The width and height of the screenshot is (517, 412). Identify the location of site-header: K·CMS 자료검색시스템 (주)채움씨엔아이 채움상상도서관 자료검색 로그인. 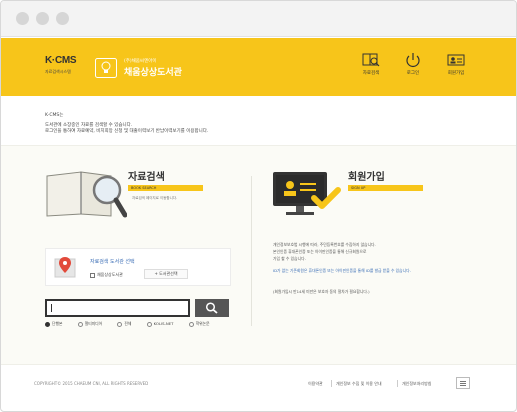
(258, 67).